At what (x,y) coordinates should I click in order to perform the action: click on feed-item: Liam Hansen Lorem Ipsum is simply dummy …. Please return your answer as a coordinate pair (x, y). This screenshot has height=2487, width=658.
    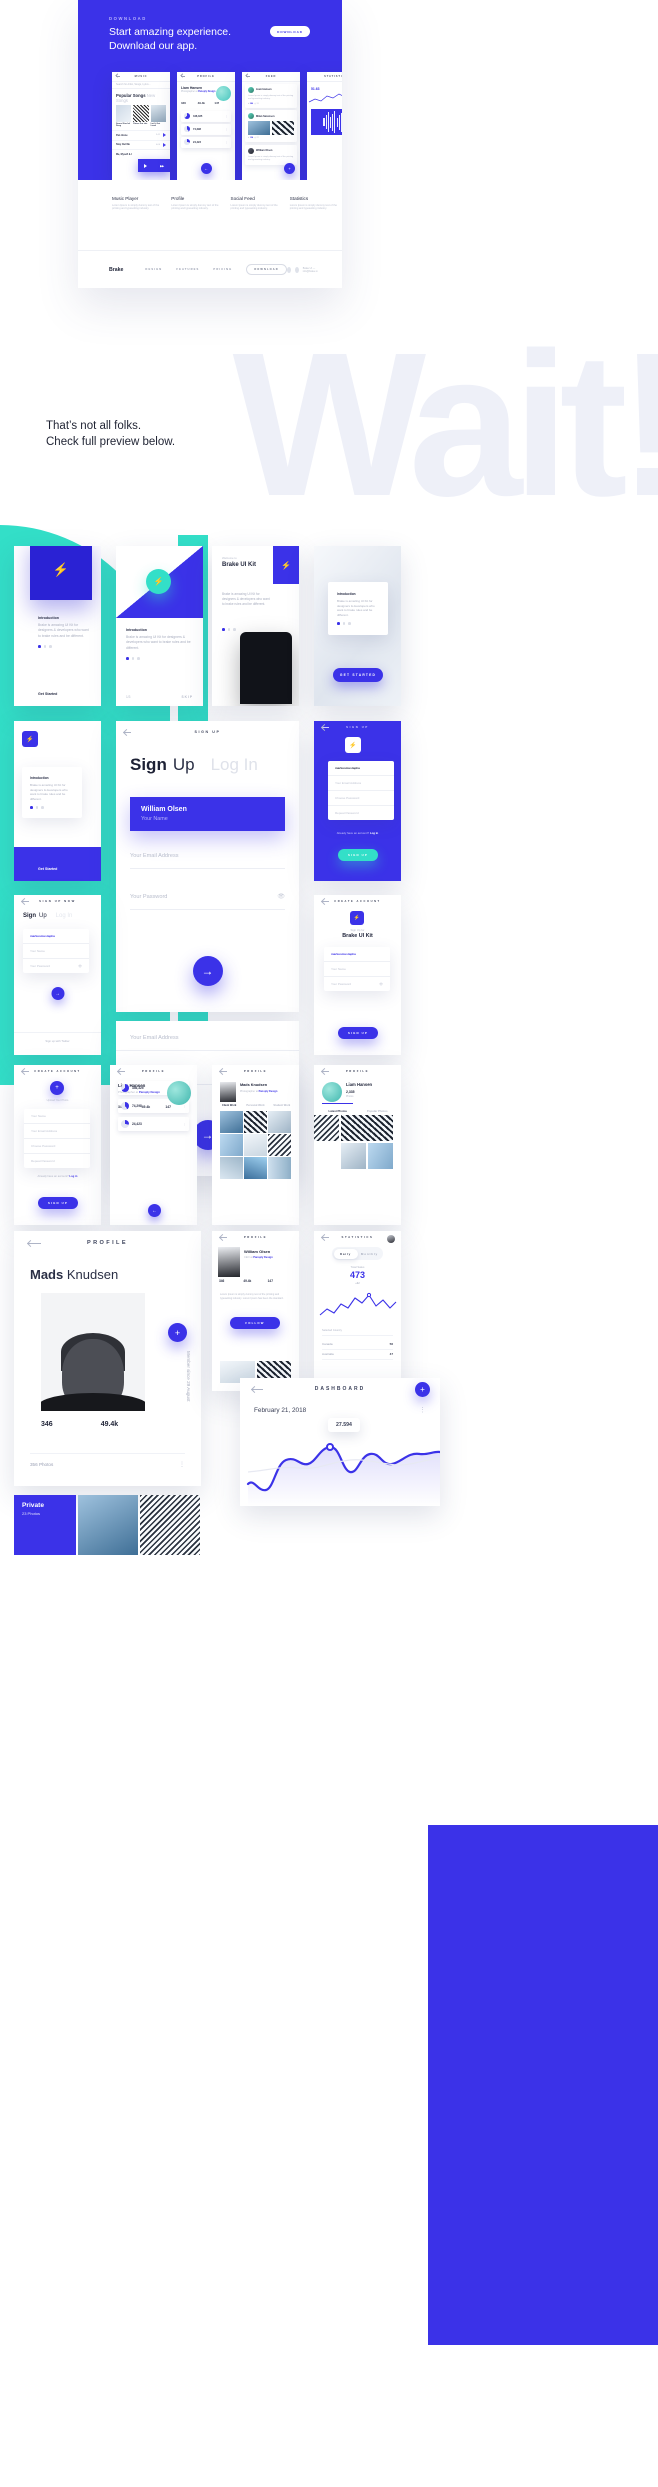
    Looking at the image, I should click on (271, 95).